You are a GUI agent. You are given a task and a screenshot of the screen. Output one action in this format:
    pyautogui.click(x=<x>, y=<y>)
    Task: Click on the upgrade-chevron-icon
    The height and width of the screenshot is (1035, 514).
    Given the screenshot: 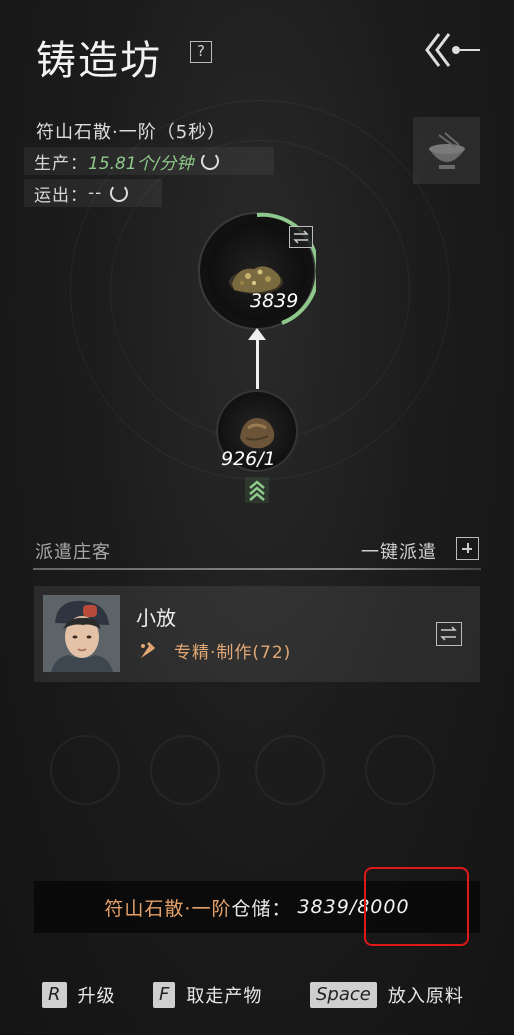 What is the action you would take?
    pyautogui.click(x=257, y=490)
    